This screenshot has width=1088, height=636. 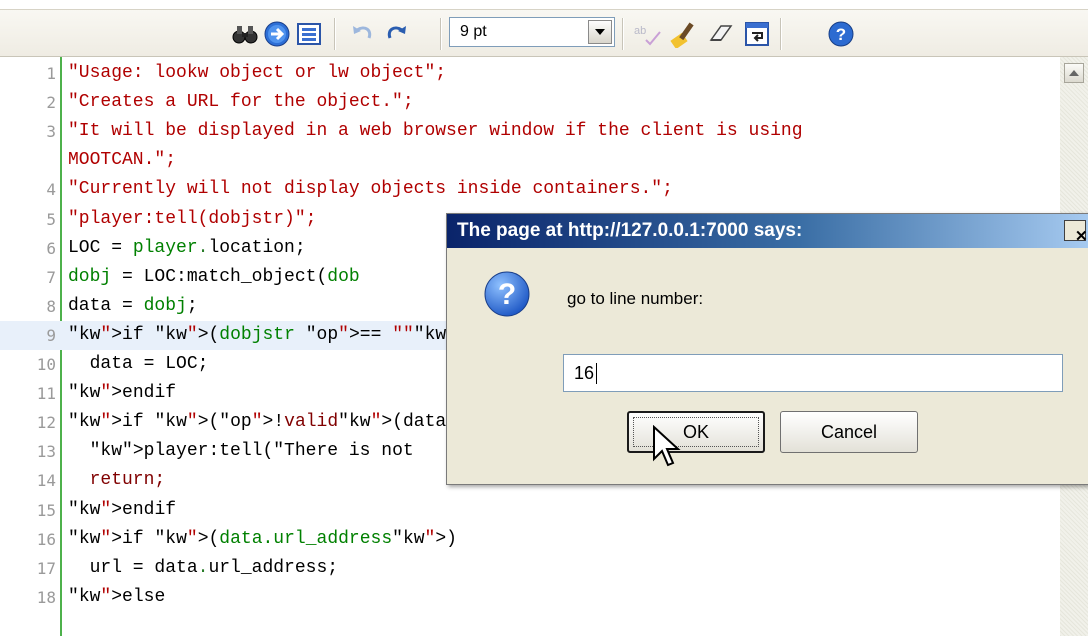 I want to click on code-text: "kw">if "kw">(data.url_address"kw">), so click(x=262, y=538).